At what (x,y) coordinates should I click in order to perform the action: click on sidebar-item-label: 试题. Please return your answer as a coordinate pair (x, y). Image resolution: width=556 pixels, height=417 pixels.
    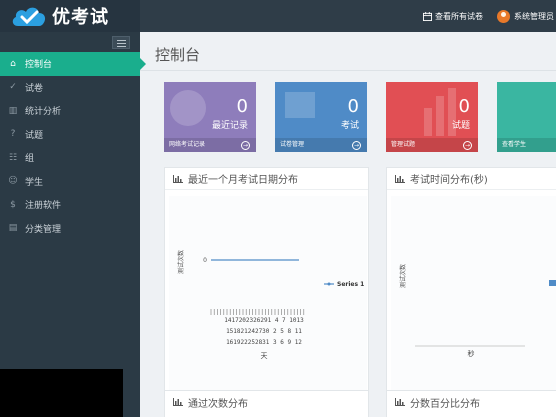
    Looking at the image, I should click on (34, 135).